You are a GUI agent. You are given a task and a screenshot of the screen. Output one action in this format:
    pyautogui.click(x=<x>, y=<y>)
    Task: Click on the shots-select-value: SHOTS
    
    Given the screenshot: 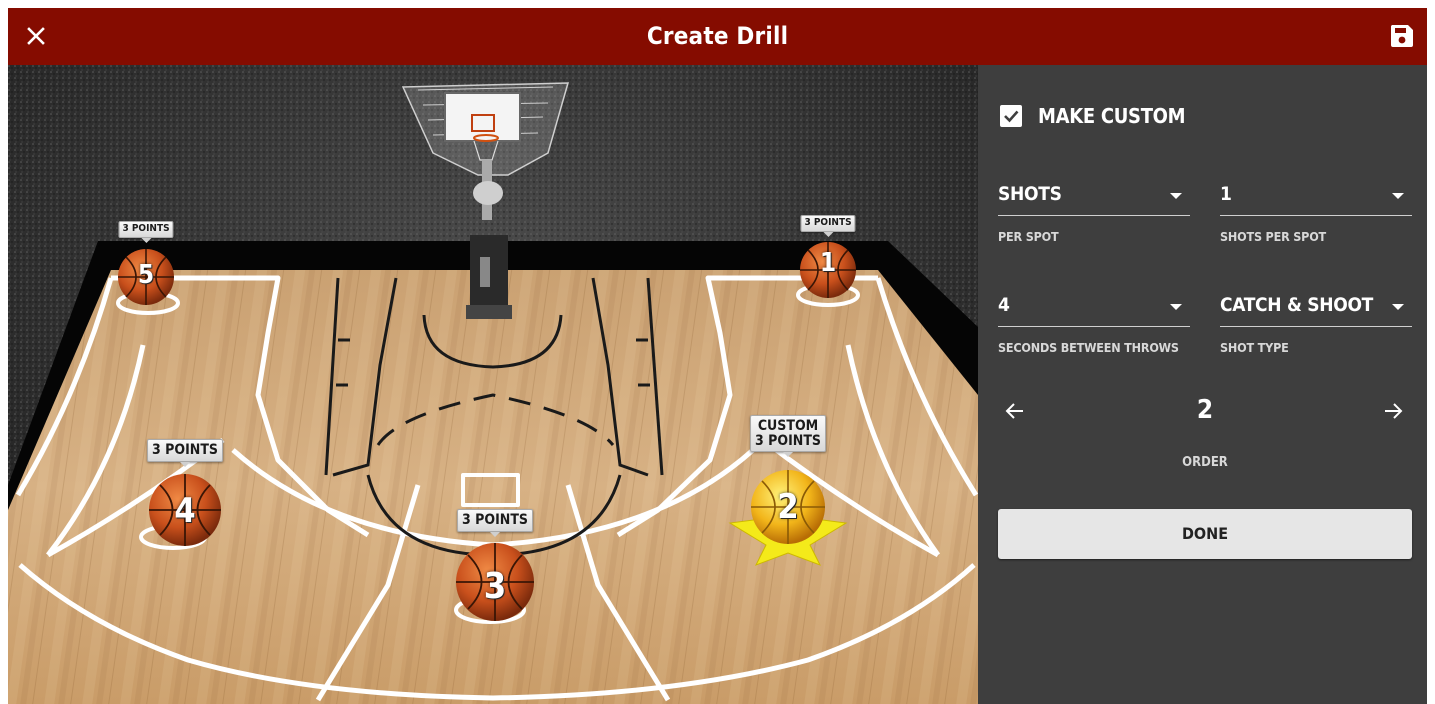 What is the action you would take?
    pyautogui.click(x=1030, y=194)
    